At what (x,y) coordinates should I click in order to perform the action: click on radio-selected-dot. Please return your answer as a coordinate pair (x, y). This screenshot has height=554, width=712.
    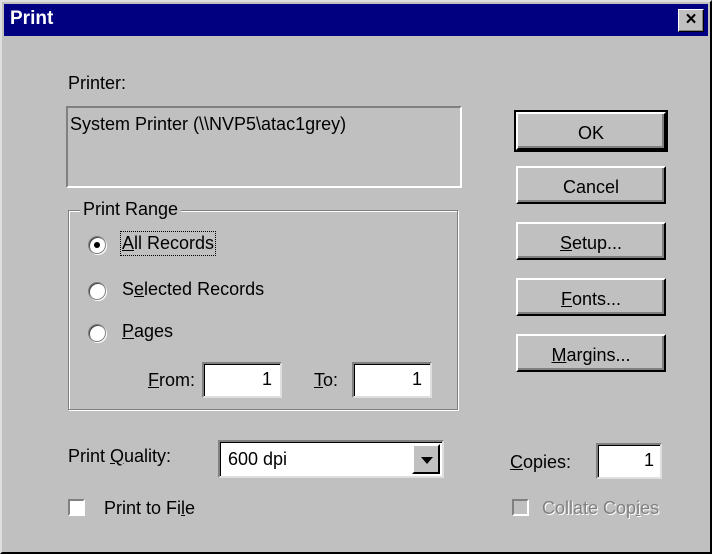
    Looking at the image, I should click on (97, 245).